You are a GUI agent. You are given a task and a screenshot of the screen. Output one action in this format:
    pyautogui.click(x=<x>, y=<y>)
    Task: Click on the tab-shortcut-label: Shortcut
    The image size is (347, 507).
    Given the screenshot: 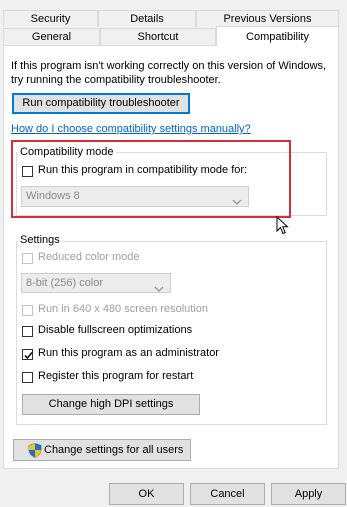 What is the action you would take?
    pyautogui.click(x=158, y=37)
    